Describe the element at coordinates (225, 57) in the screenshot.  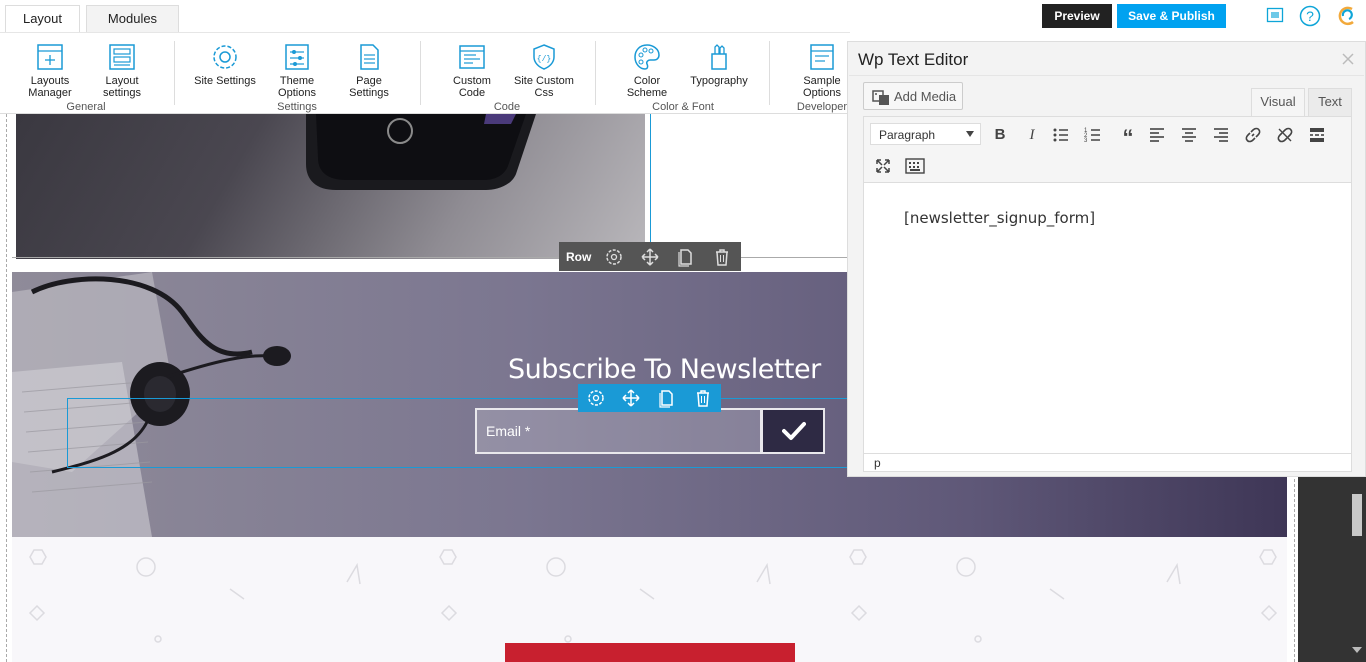
I see `site-settings-icon` at that location.